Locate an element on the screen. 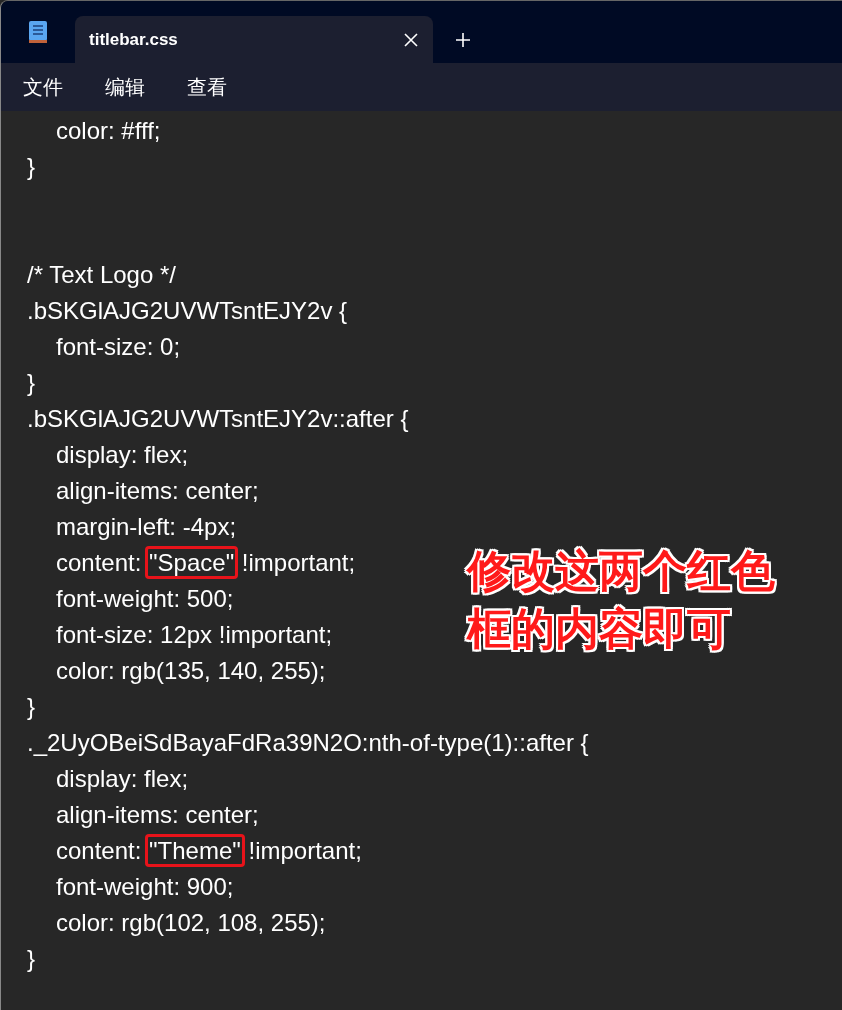 The height and width of the screenshot is (1010, 842). menu-item: 编辑 is located at coordinates (125, 87).